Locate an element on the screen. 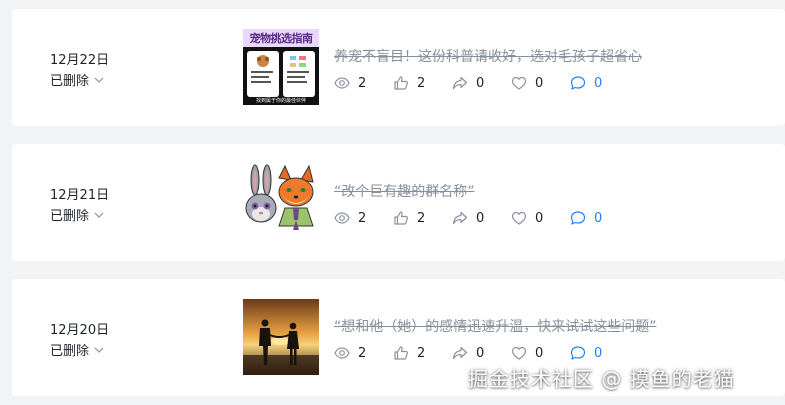  article-title: 养宠不盲目！这份科普请收好，选对毛孩子超省心 is located at coordinates (488, 56).